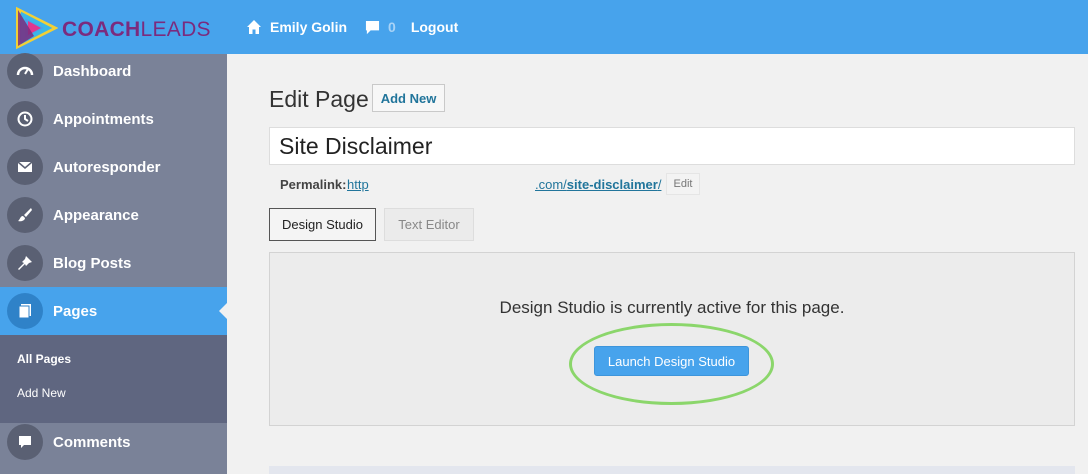 The width and height of the screenshot is (1088, 474). Describe the element at coordinates (92, 71) in the screenshot. I see `sidebar-item-label: Dashboard` at that location.